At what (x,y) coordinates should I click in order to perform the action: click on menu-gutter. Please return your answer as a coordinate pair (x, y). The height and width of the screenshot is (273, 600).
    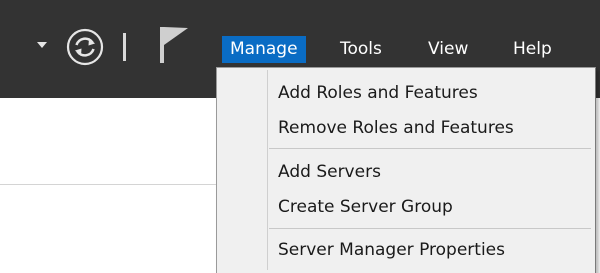
    Looking at the image, I should click on (267, 170).